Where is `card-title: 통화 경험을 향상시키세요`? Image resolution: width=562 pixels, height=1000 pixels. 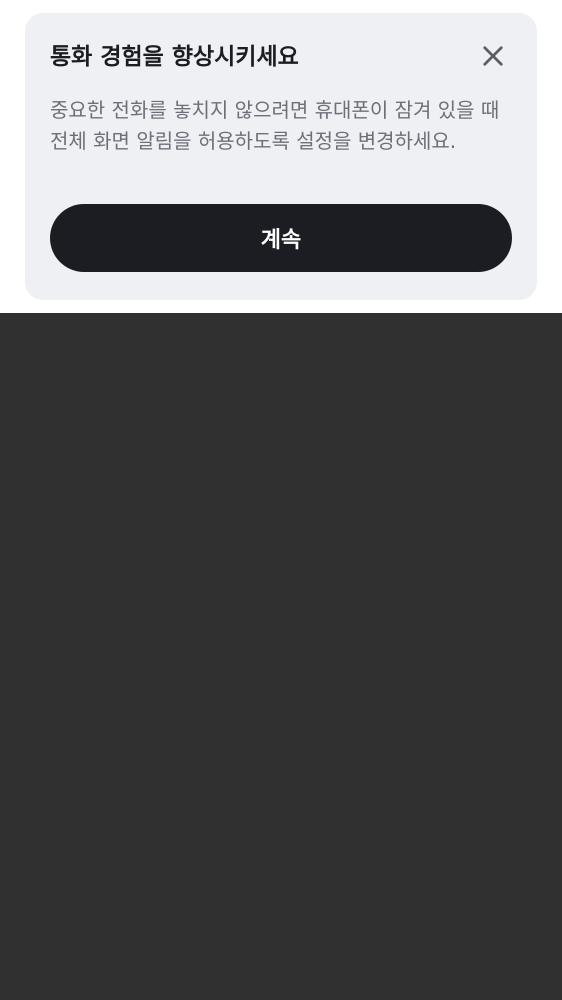
card-title: 통화 경험을 향상시키세요 is located at coordinates (174, 57).